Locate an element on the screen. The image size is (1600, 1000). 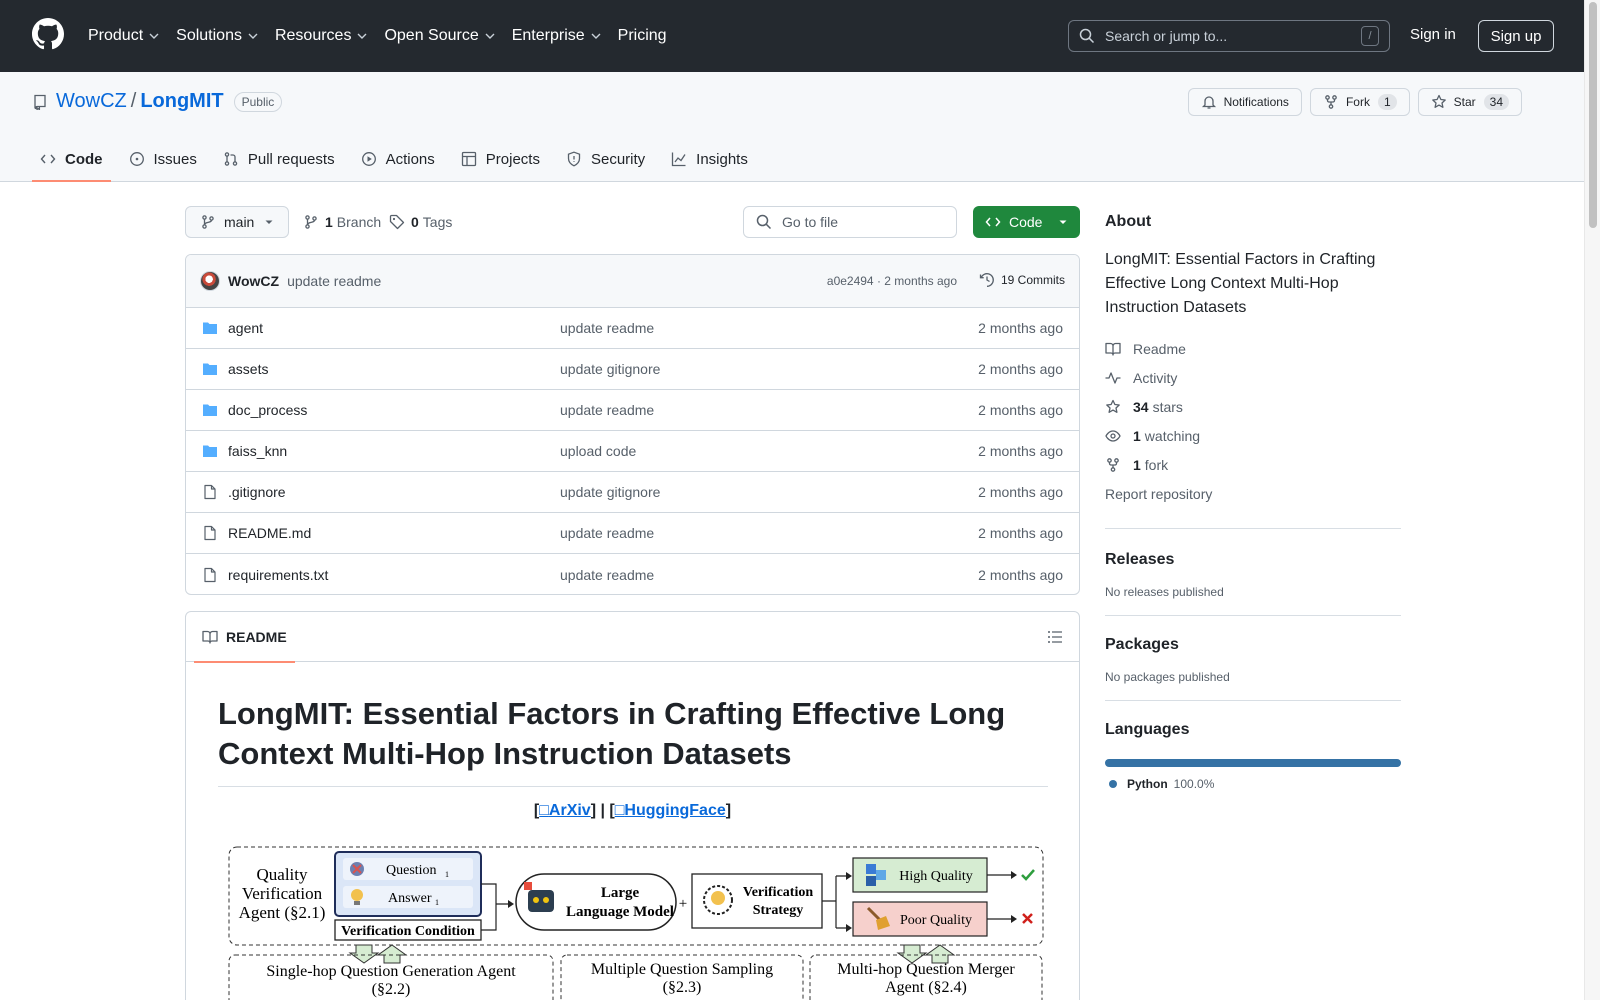
tab-code-label: Code is located at coordinates (84, 159).